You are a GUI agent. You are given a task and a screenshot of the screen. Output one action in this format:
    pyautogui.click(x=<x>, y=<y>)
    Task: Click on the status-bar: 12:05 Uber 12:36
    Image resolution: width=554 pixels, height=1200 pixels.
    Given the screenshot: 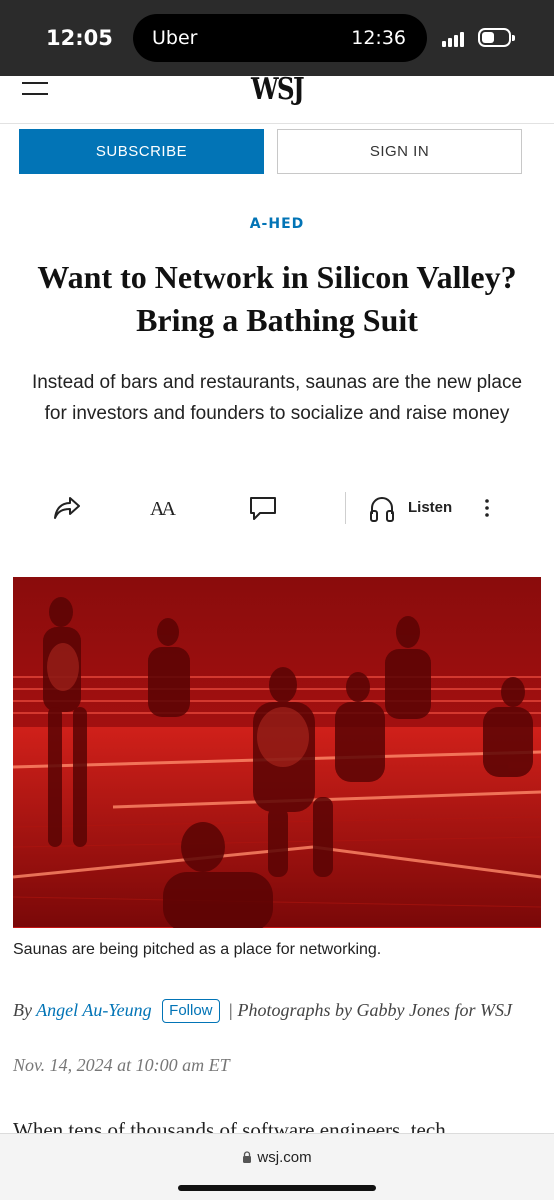 What is the action you would take?
    pyautogui.click(x=277, y=38)
    